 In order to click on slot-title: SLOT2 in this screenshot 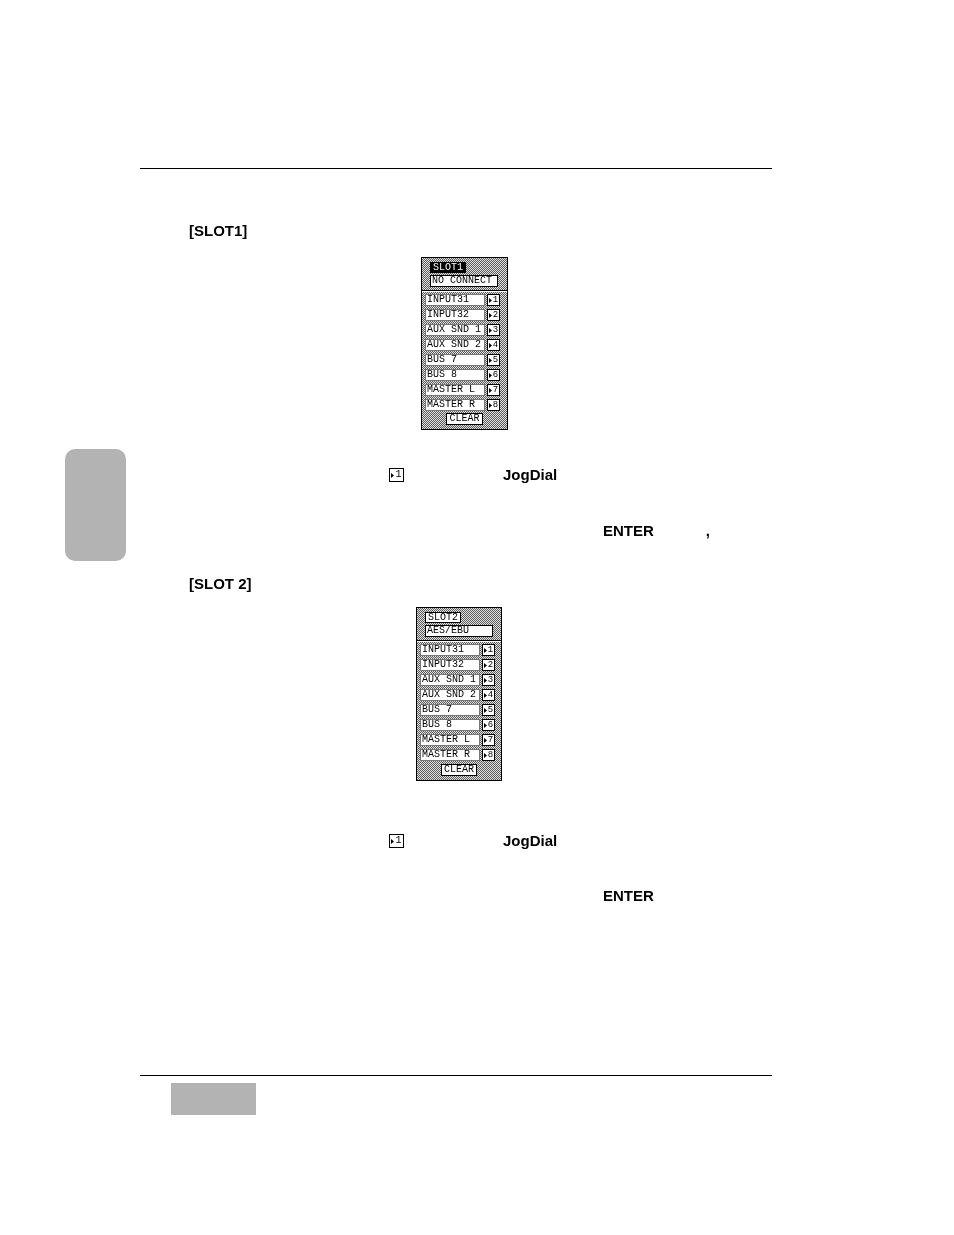, I will do `click(443, 617)`.